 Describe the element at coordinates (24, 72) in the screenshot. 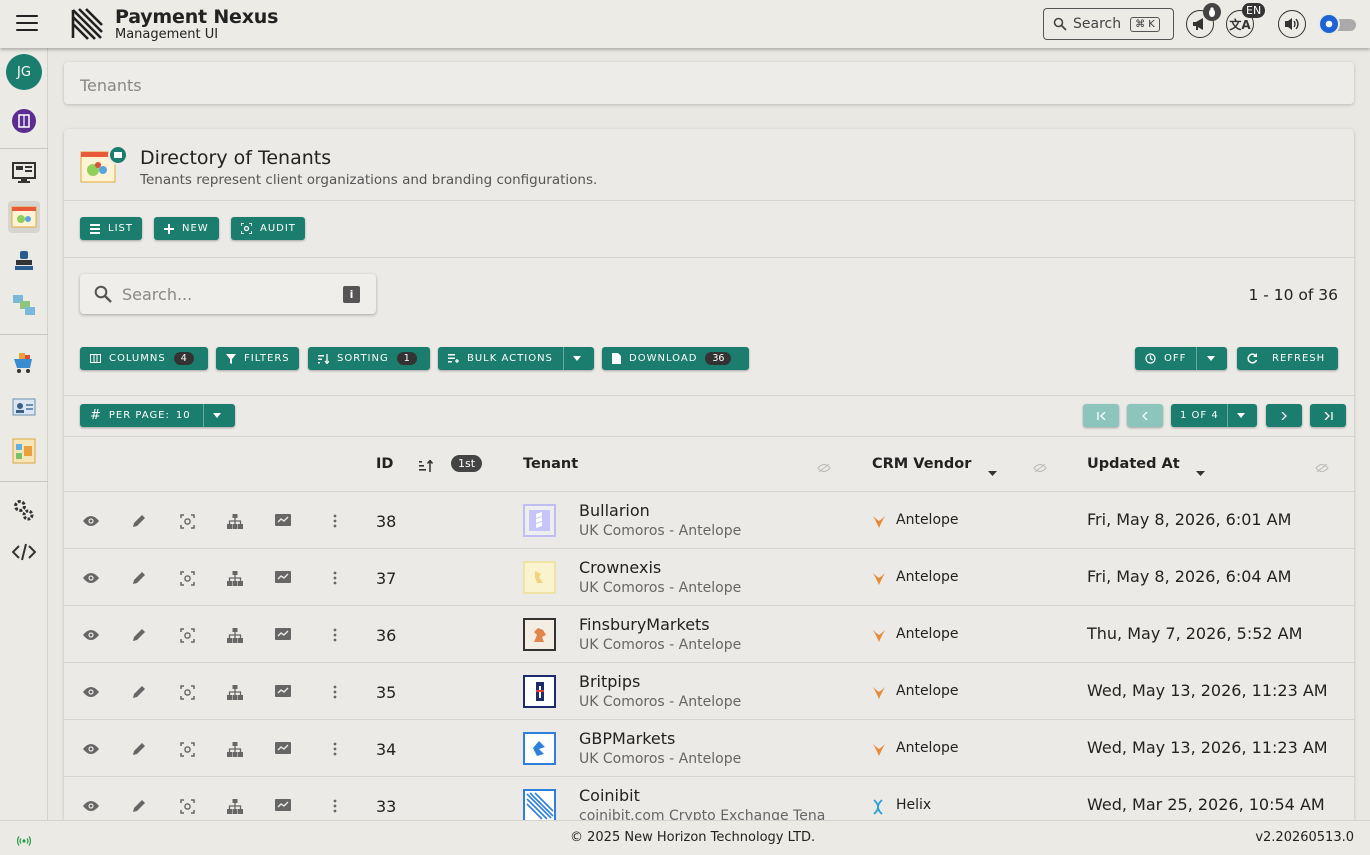

I see `avatar: JG` at that location.